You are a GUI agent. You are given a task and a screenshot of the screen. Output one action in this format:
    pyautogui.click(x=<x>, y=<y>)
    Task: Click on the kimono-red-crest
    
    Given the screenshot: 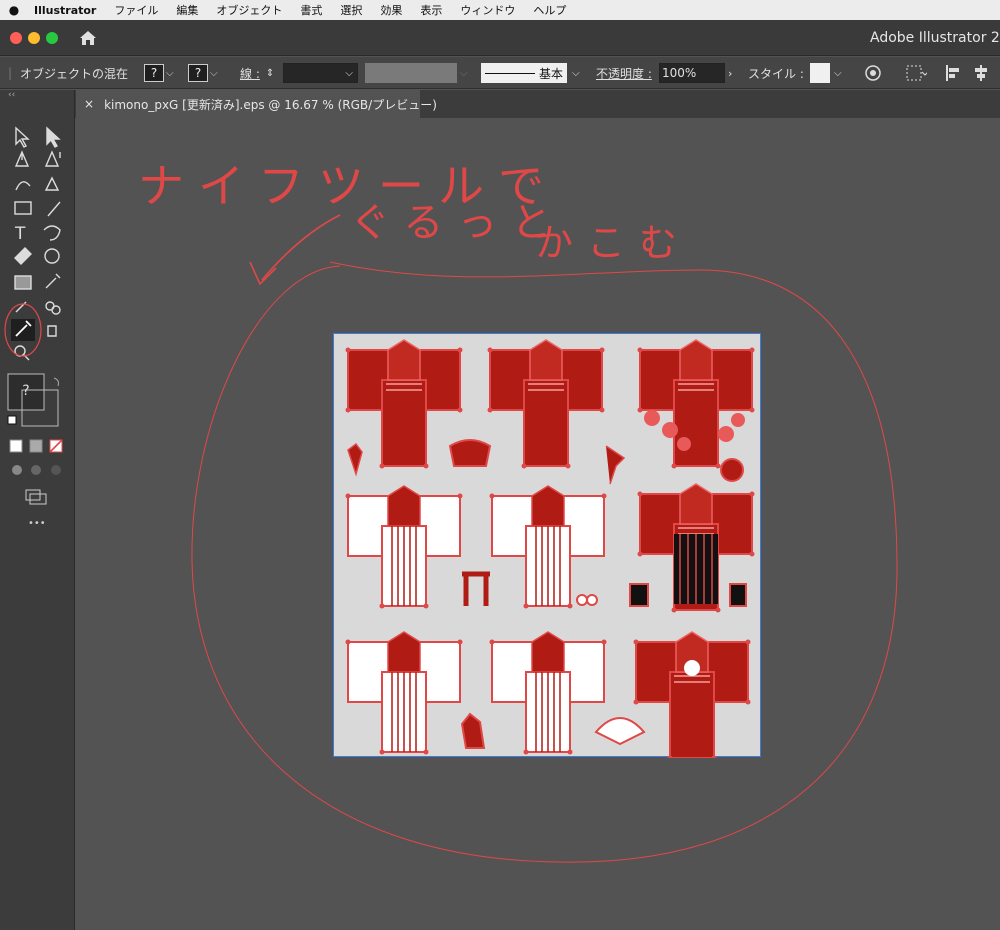 What is the action you would take?
    pyautogui.click(x=692, y=696)
    